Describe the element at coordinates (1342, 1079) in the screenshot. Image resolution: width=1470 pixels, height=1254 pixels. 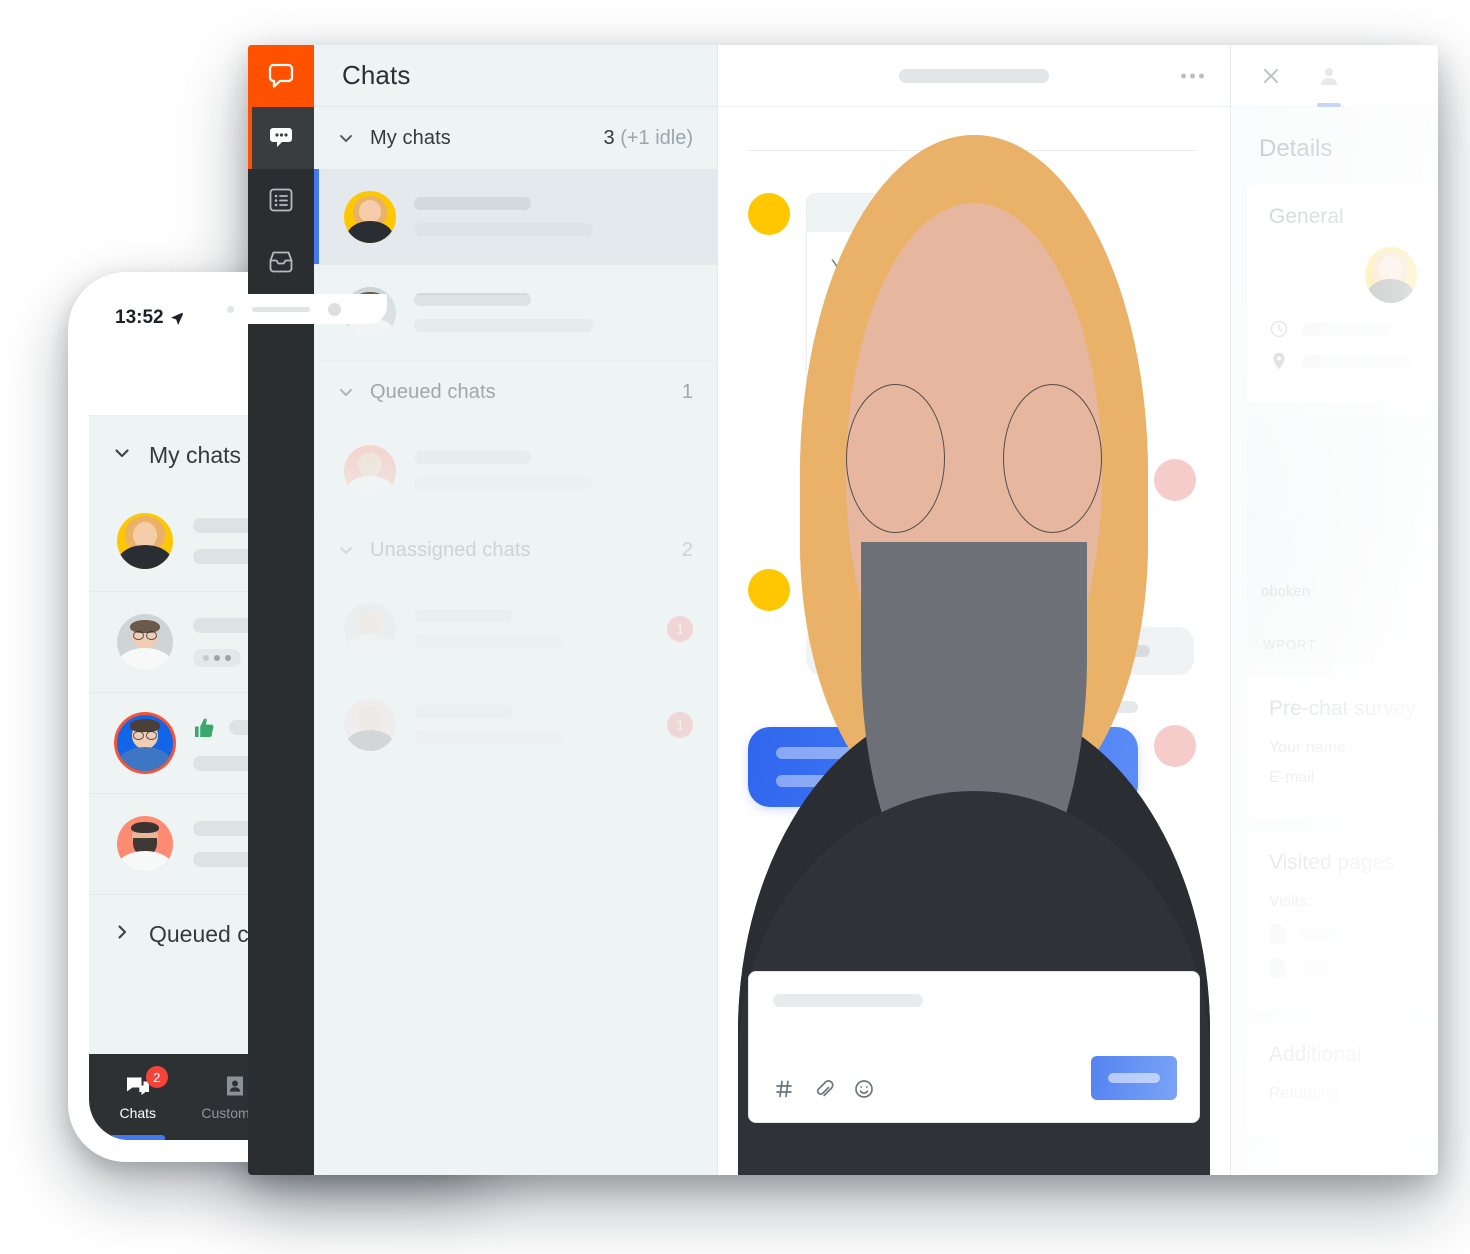
I see `details-card-additional: Additional Returning` at that location.